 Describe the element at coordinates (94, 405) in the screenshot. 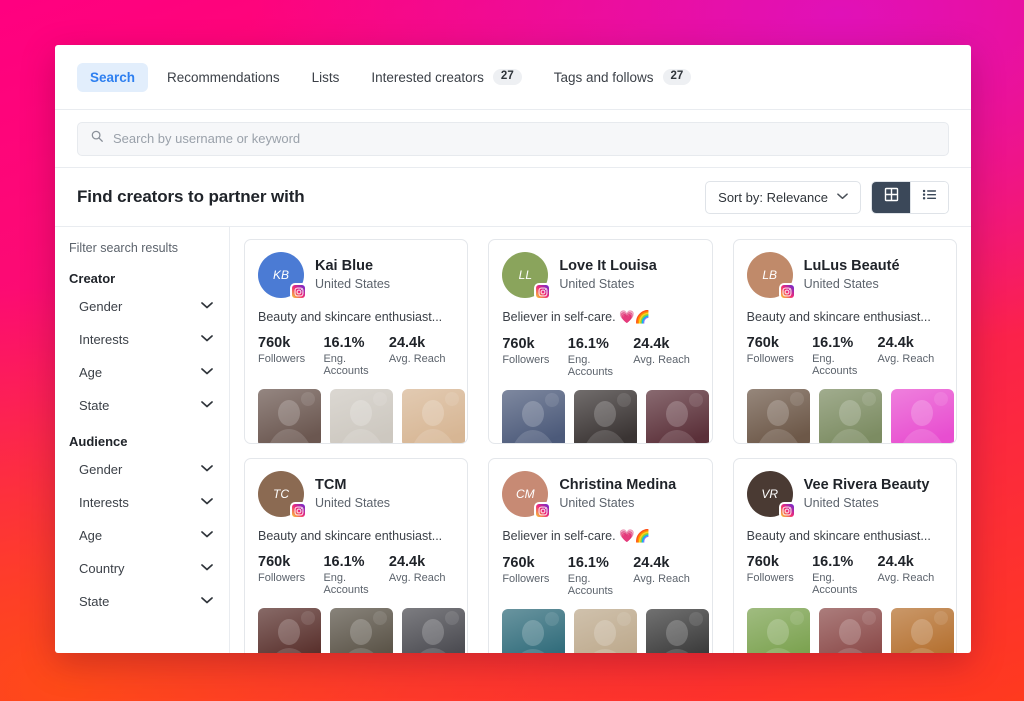

I see `filter-label: State` at that location.